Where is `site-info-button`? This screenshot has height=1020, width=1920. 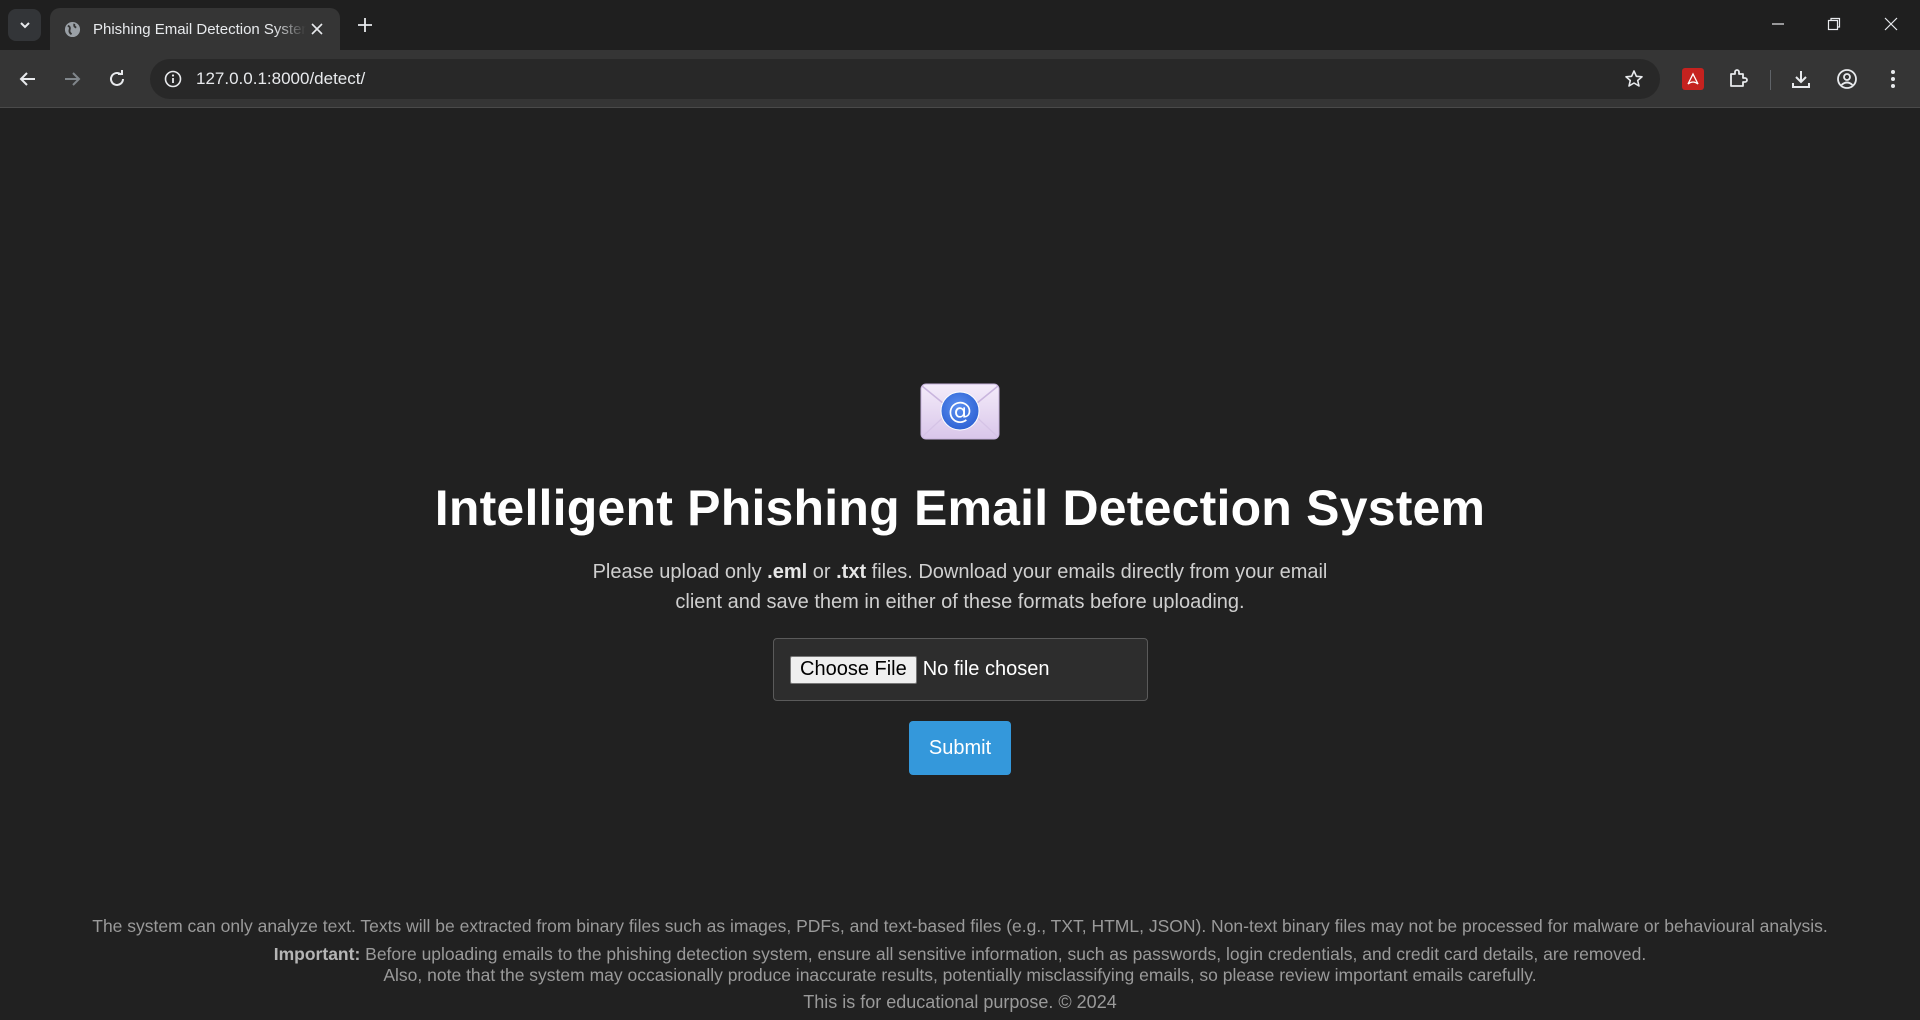
site-info-button is located at coordinates (173, 79).